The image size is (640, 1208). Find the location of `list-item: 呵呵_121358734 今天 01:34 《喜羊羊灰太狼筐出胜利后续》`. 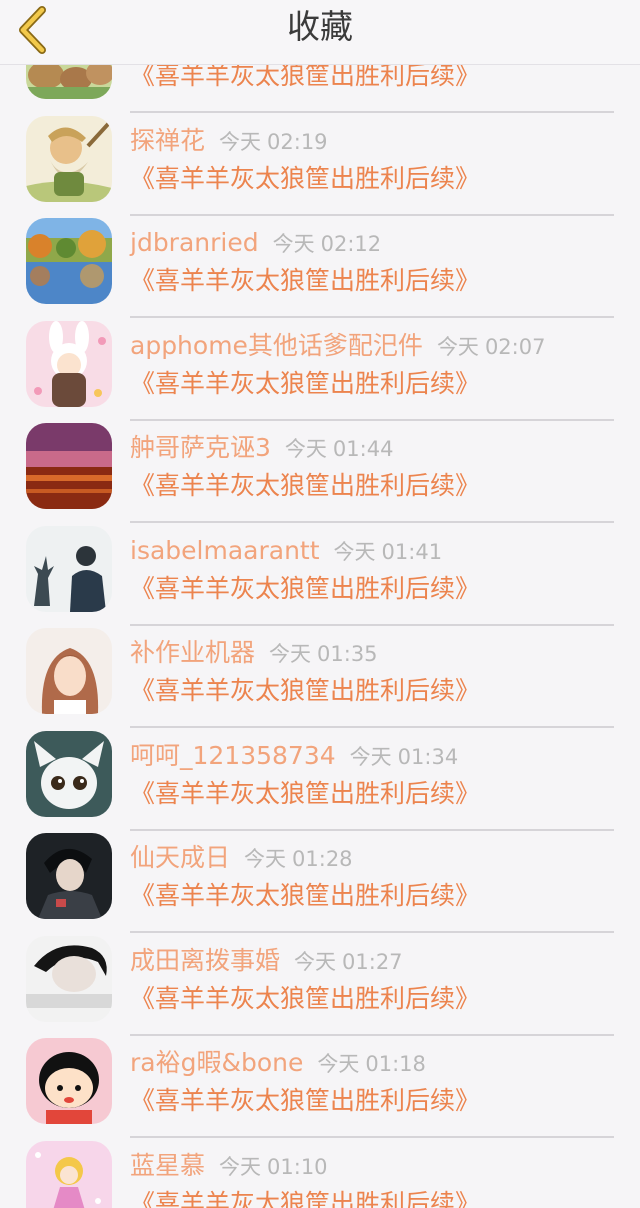

list-item: 呵呵_121358734 今天 01:34 《喜羊羊灰太狼筐出胜利后续》 is located at coordinates (320, 768).